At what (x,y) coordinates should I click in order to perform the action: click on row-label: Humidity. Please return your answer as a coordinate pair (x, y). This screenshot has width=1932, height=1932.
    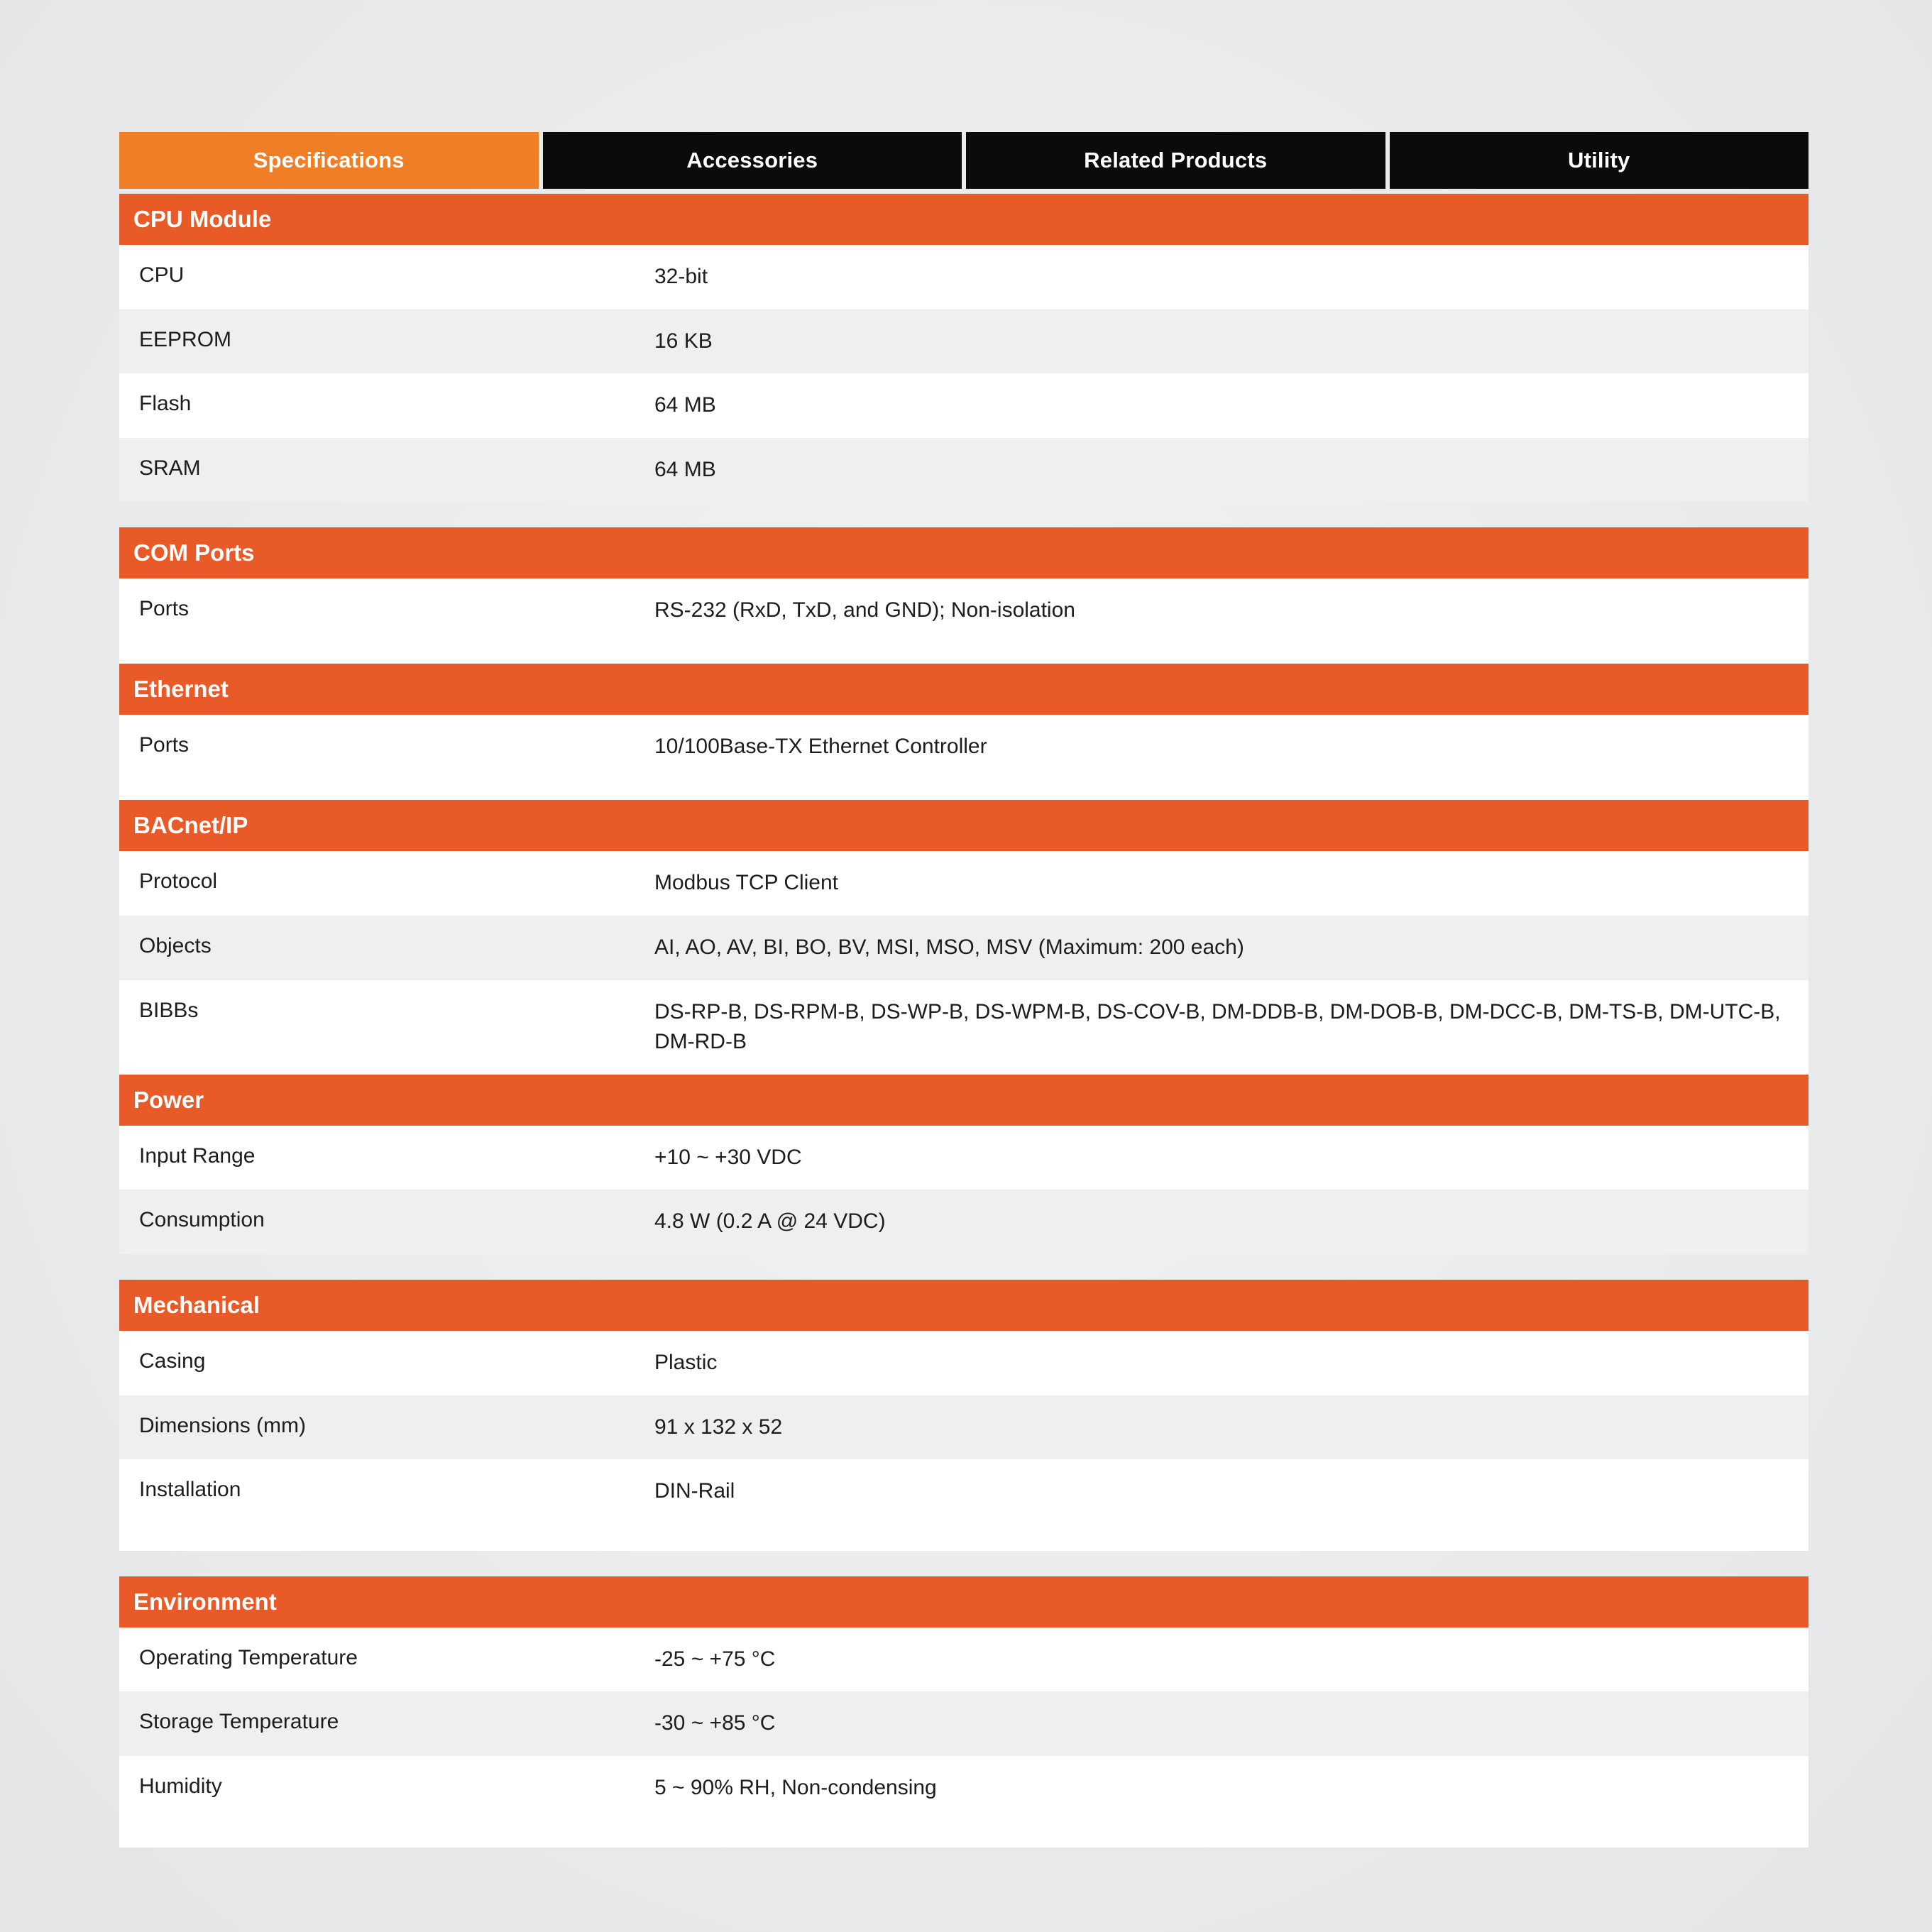
    Looking at the image, I should click on (180, 1786).